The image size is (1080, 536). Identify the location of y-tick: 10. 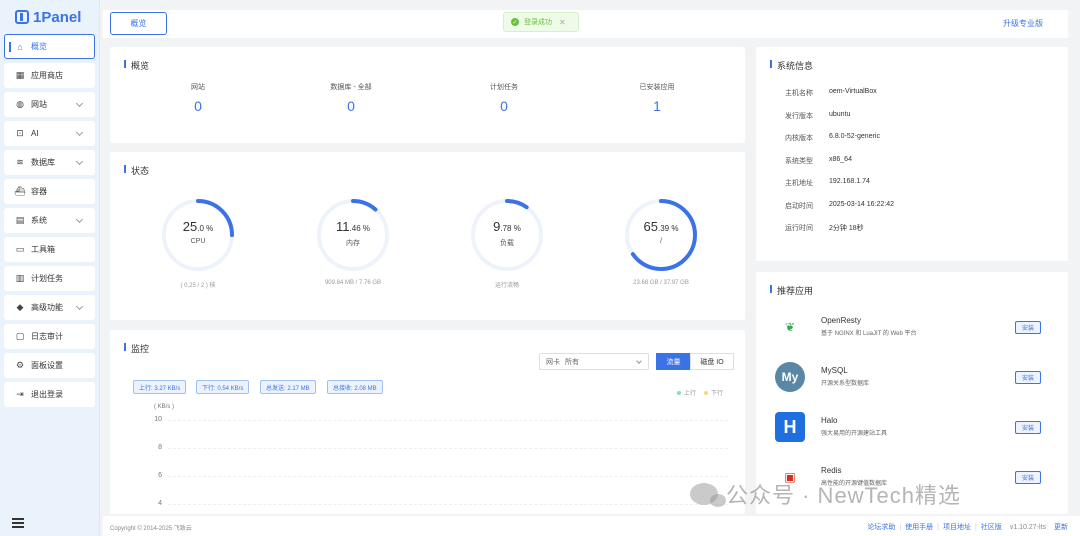
(158, 419).